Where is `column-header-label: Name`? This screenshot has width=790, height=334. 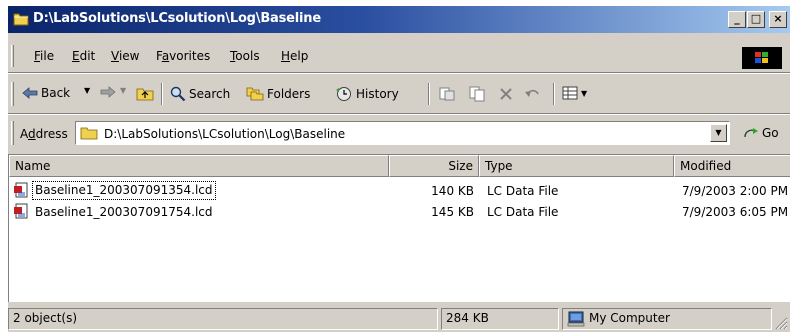 column-header-label: Name is located at coordinates (33, 166).